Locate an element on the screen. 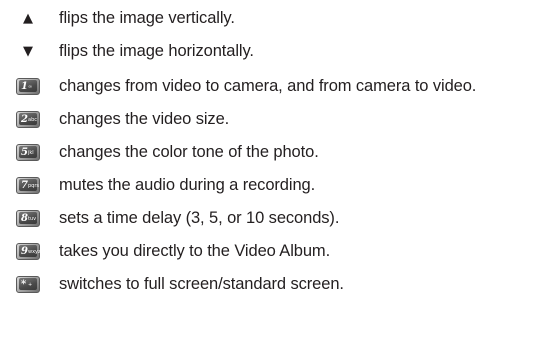 Image resolution: width=535 pixels, height=340 pixels. item-description: switches to full screen/standard screen. is located at coordinates (201, 284).